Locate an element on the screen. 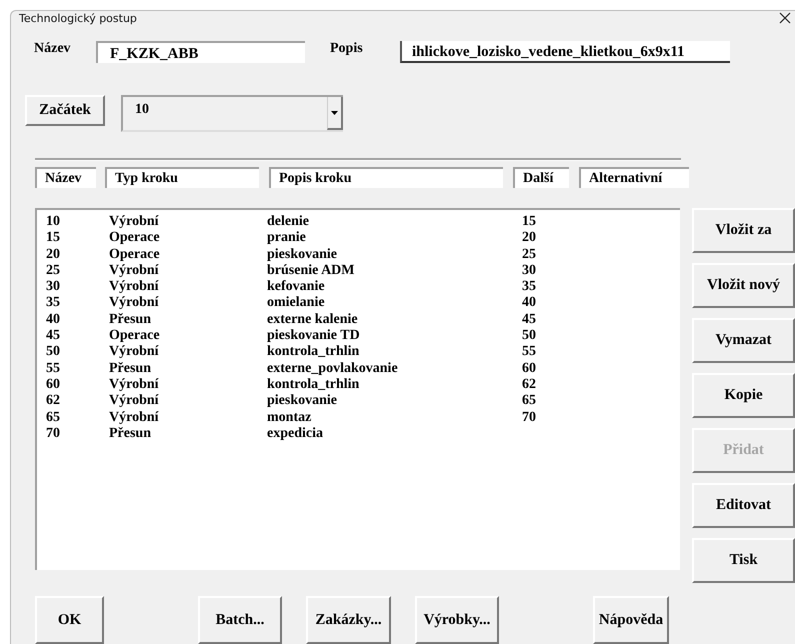  next-step: 45 is located at coordinates (552, 320).